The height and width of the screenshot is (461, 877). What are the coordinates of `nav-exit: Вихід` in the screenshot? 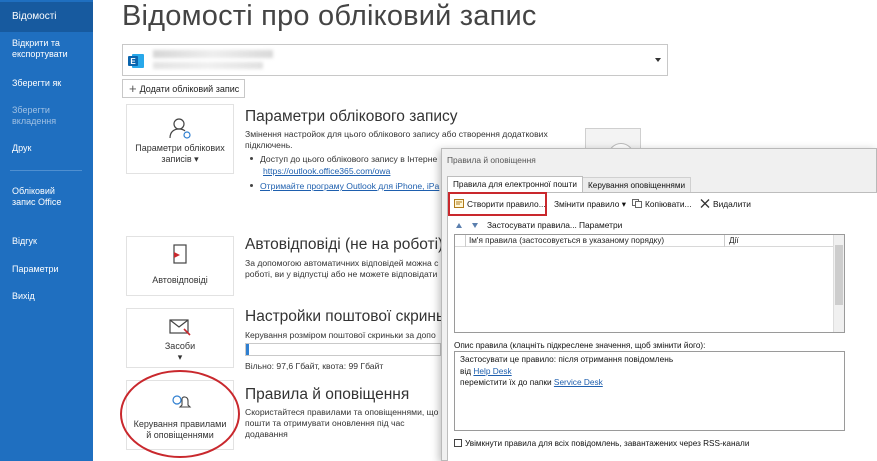 It's located at (46, 296).